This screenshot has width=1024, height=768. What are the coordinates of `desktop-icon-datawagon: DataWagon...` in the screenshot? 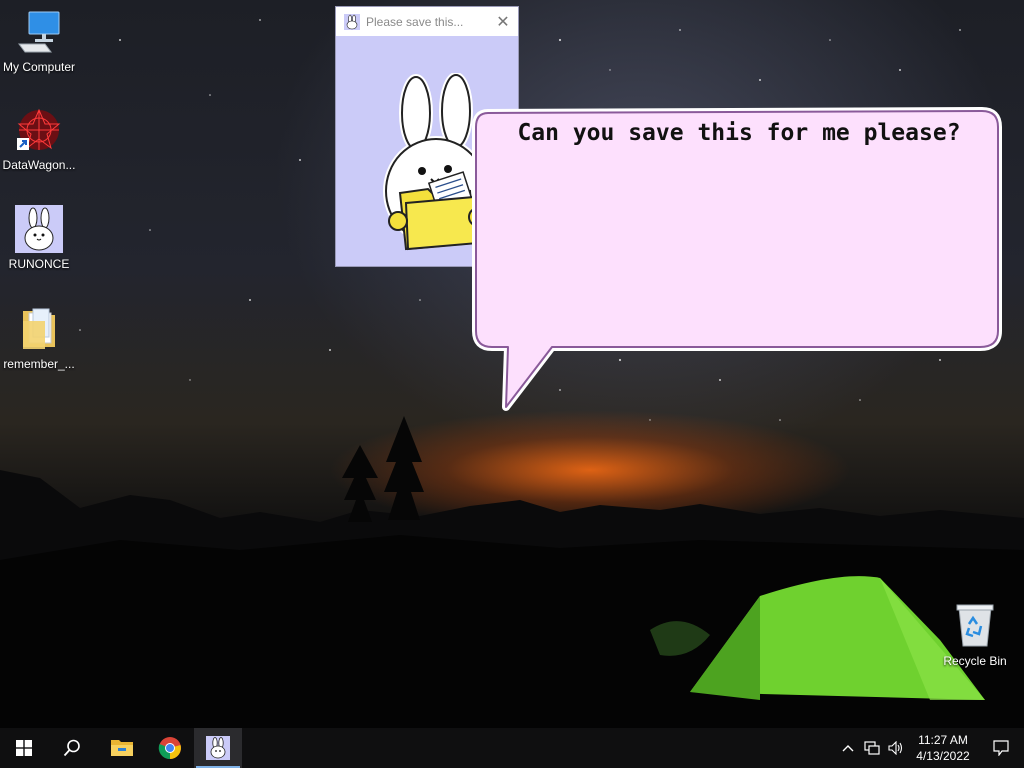 It's located at (39, 139).